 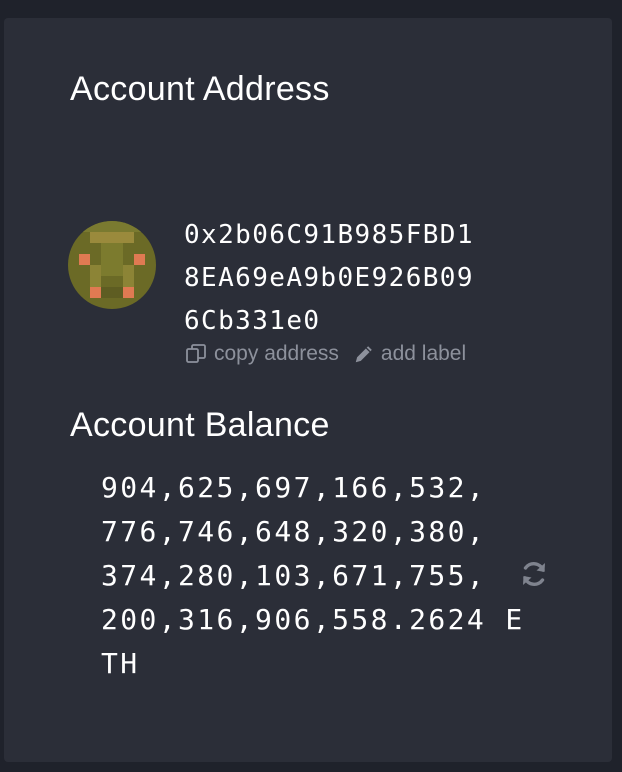 What do you see at coordinates (313, 619) in the screenshot?
I see `balance-line: 200,316,906,558.2624 E` at bounding box center [313, 619].